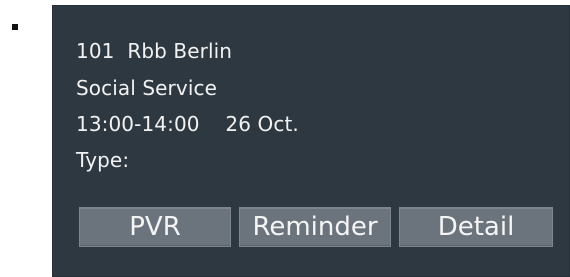  I want to click on time-line: 13:00-14:00 26 Oct., so click(187, 124).